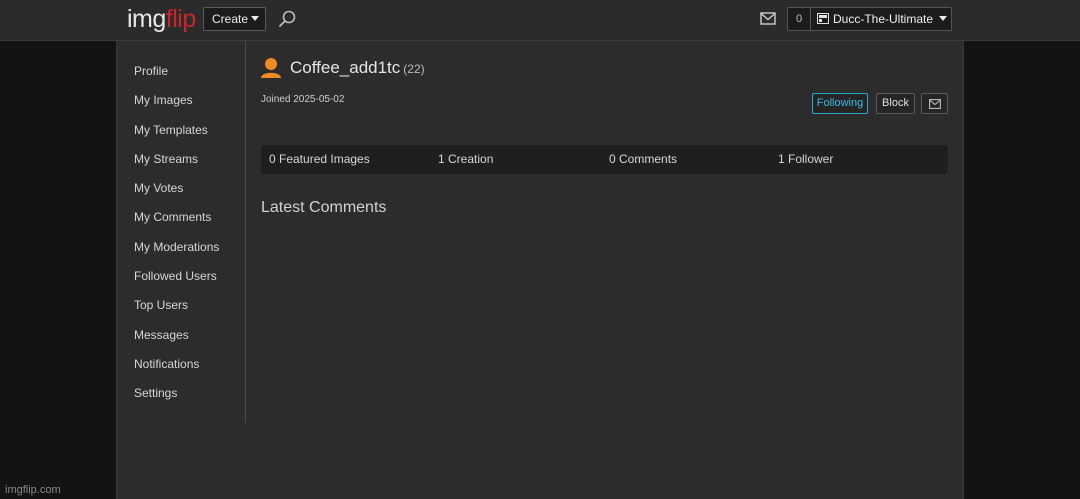  Describe the element at coordinates (166, 159) in the screenshot. I see `sidebar-item-my-streams: My Streams` at that location.